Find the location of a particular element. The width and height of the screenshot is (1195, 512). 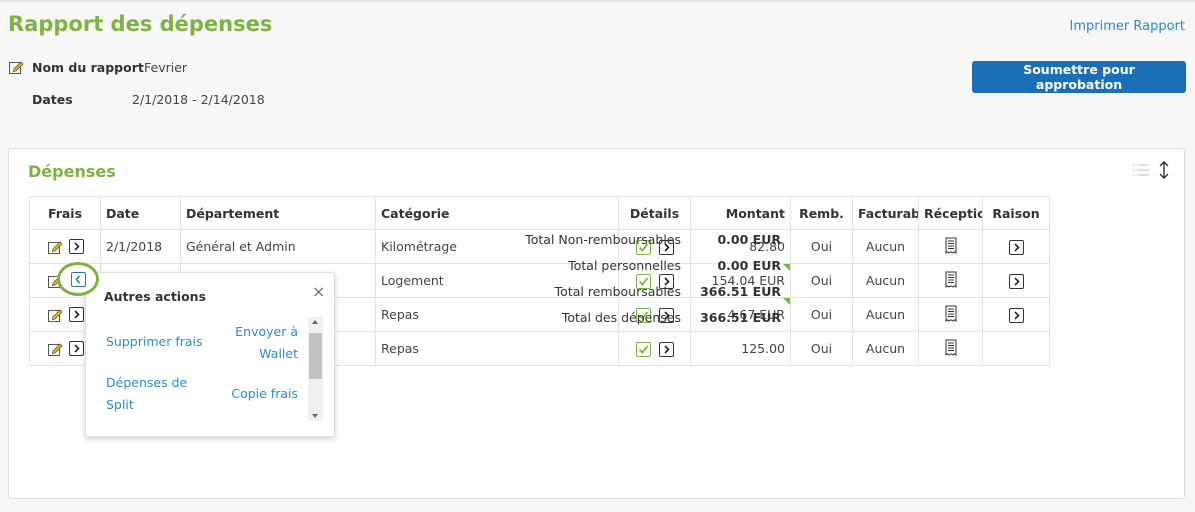

col-date: Date is located at coordinates (140, 213).